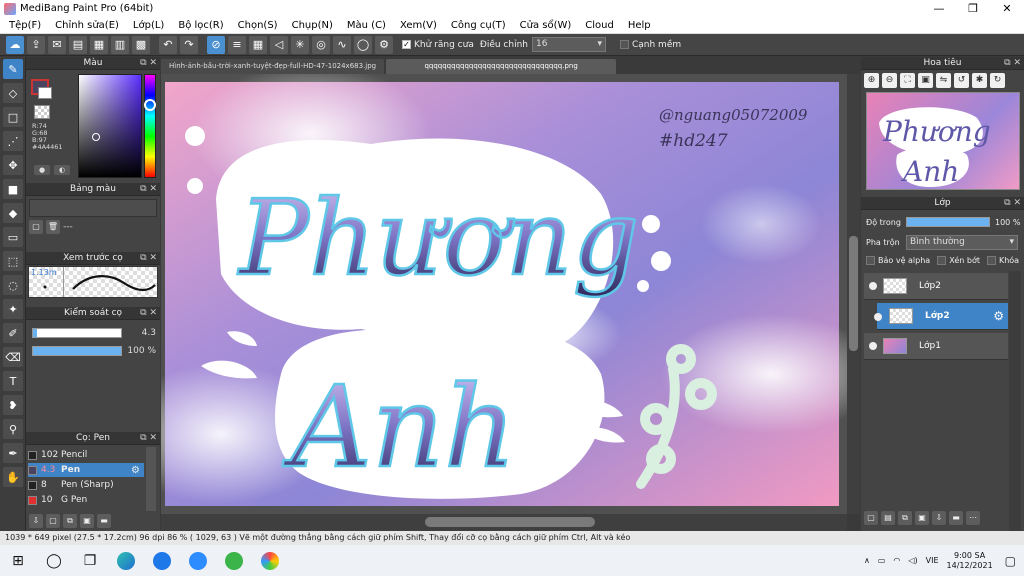 This screenshot has height=576, width=1024. I want to click on tray-chevron-icon: ∧, so click(867, 560).